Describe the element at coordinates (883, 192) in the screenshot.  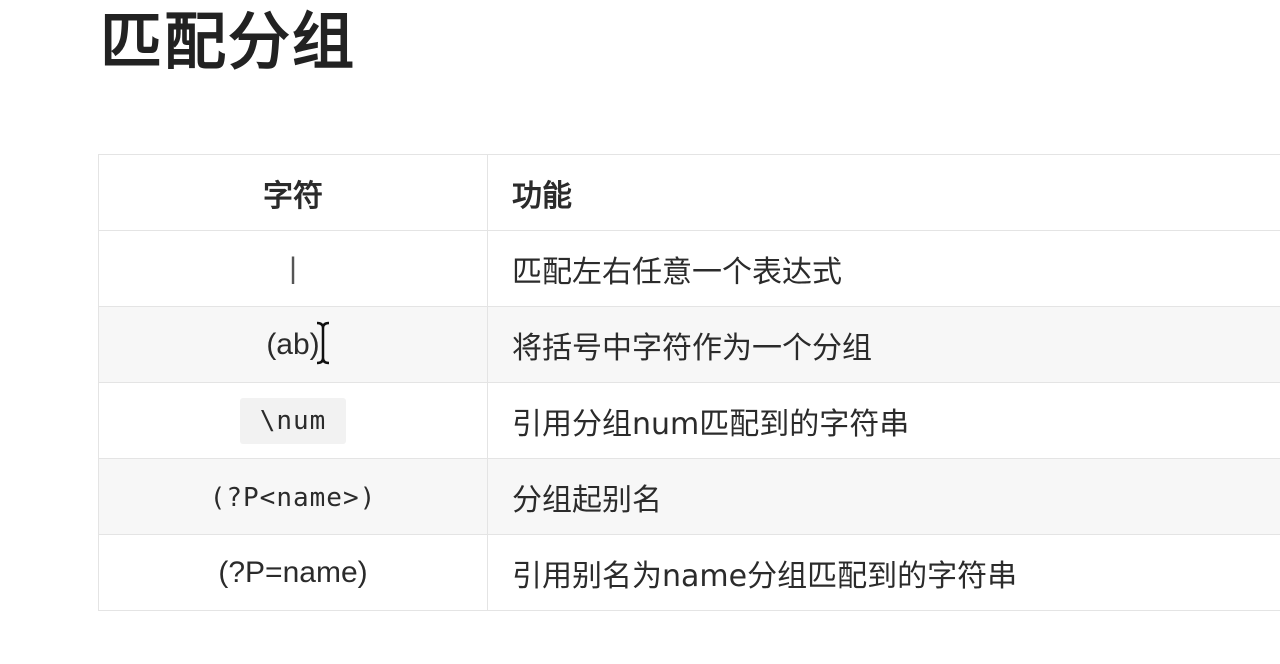
I see `header-func: 功能` at that location.